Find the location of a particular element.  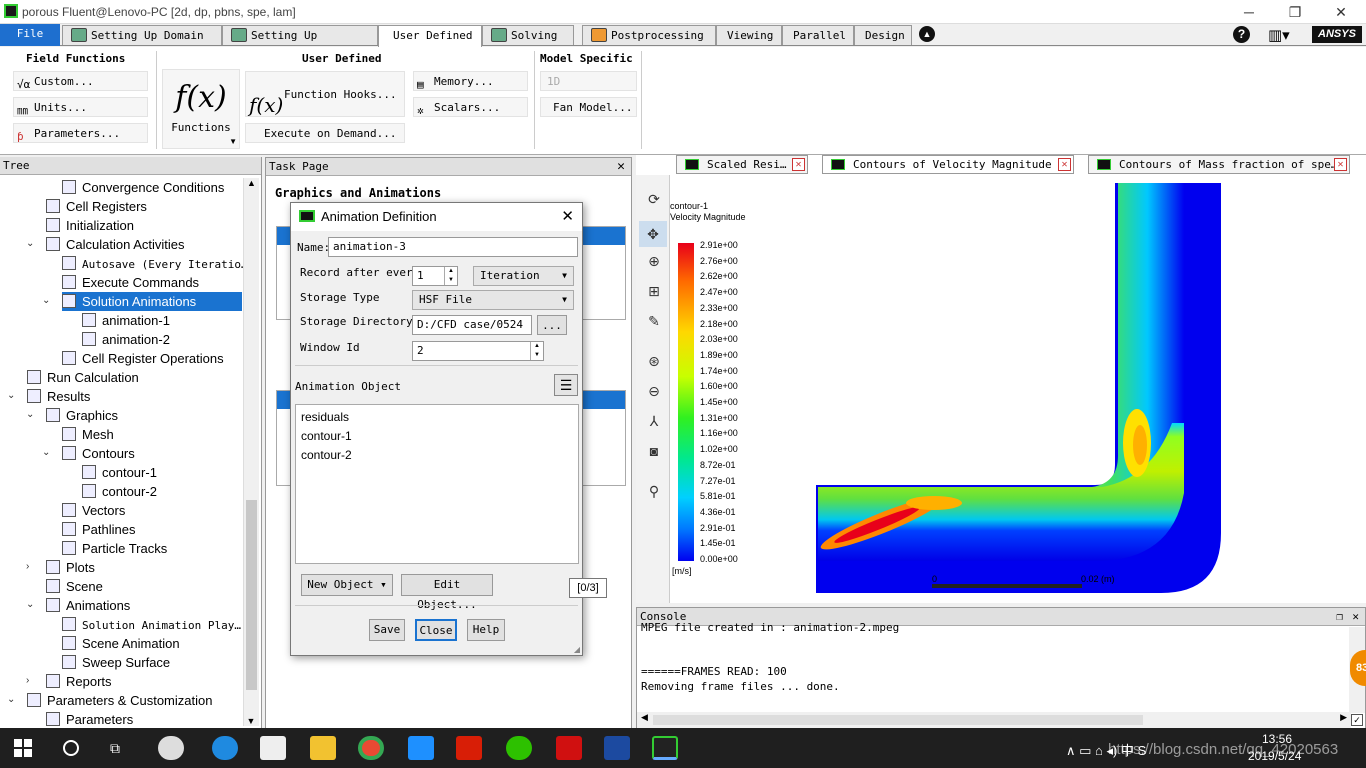

axes-icon: ⅄ is located at coordinates (654, 422).